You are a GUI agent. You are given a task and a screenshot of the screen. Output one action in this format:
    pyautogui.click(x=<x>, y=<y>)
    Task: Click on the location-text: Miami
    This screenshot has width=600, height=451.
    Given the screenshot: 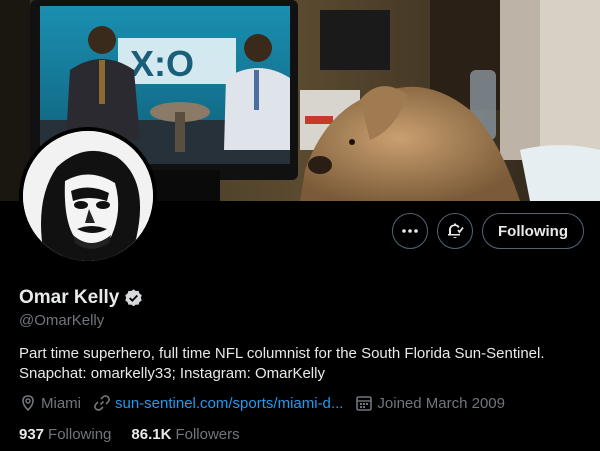 What is the action you would take?
    pyautogui.click(x=61, y=403)
    